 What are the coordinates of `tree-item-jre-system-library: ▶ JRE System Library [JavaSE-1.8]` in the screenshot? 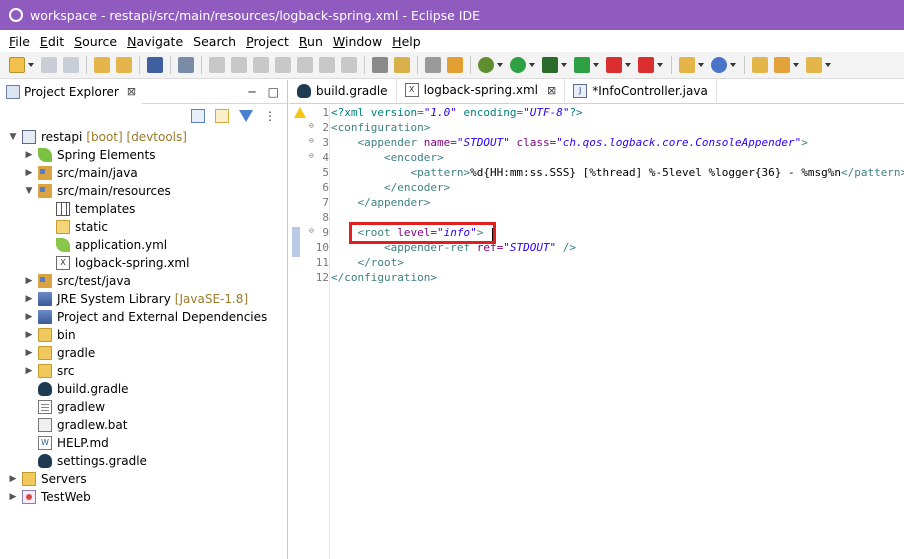 It's located at (143, 299).